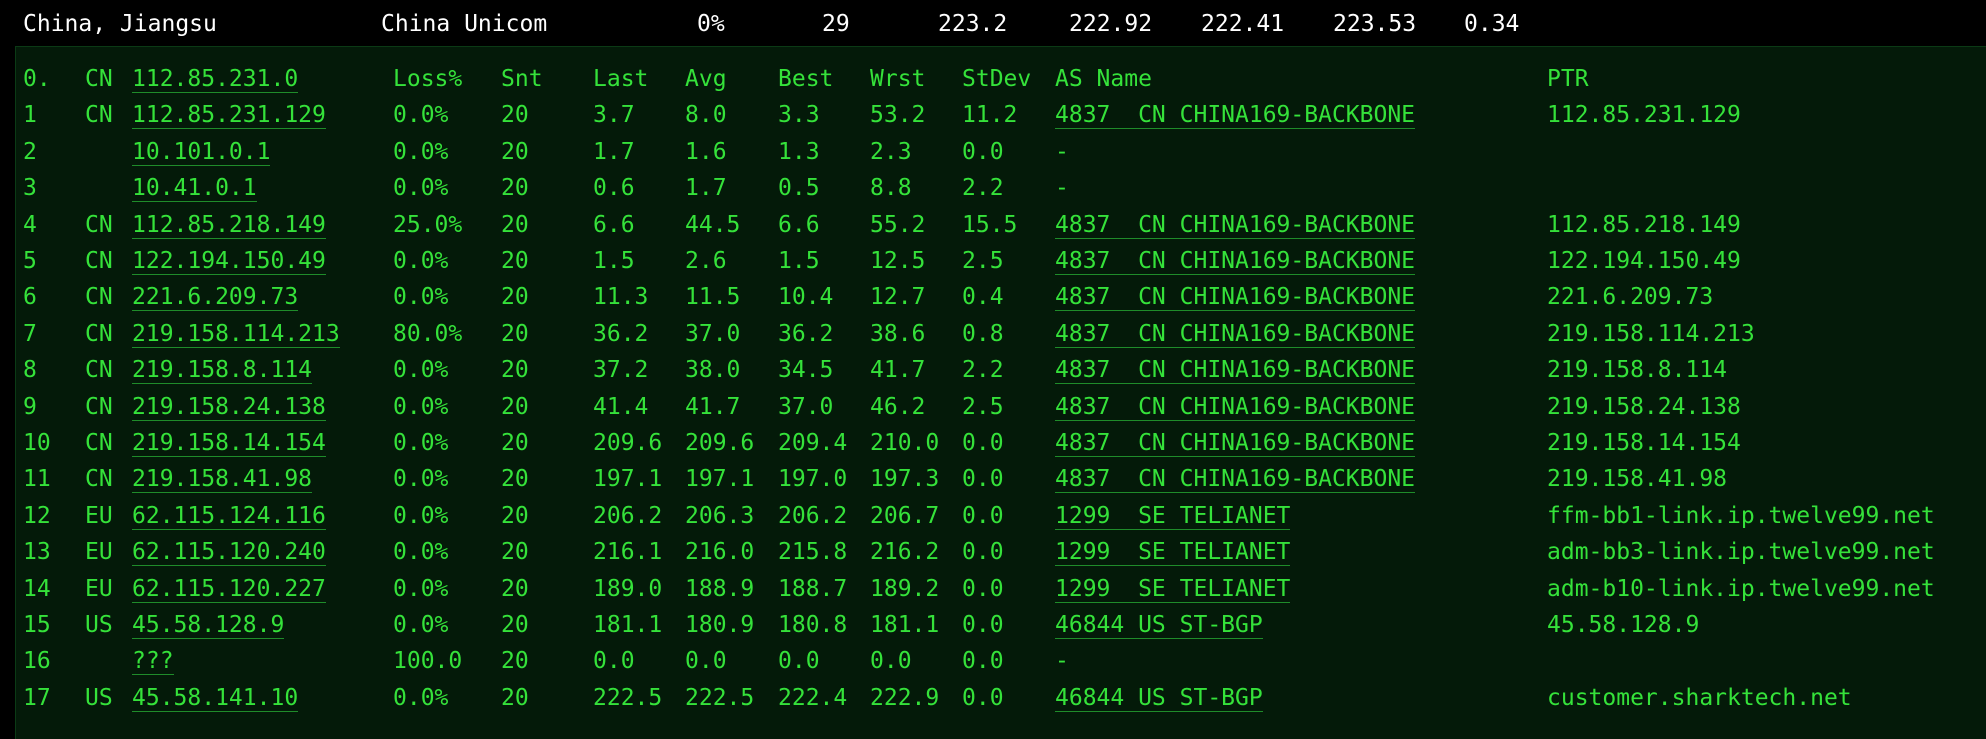  Describe the element at coordinates (628, 588) in the screenshot. I see `last-value: 189.0` at that location.